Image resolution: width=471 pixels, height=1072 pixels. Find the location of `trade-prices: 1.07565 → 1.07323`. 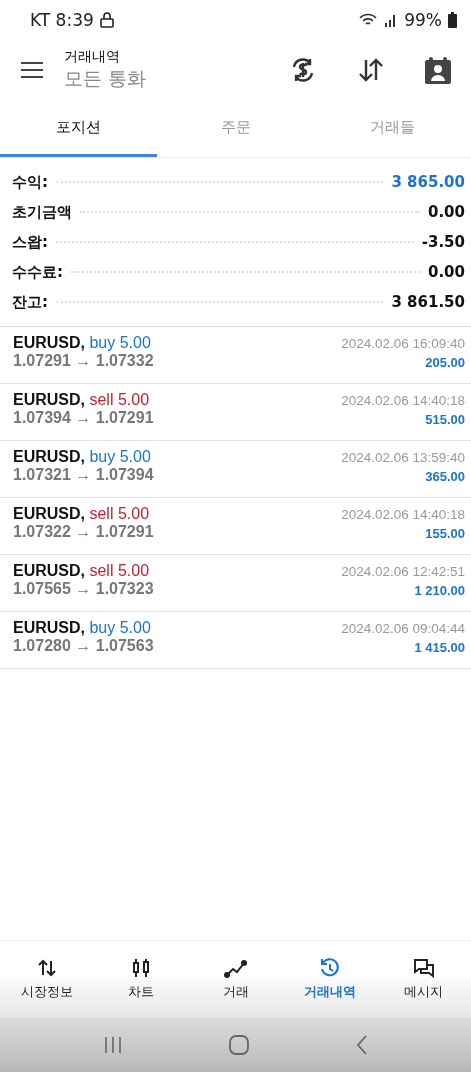

trade-prices: 1.07565 → 1.07323 is located at coordinates (83, 589).